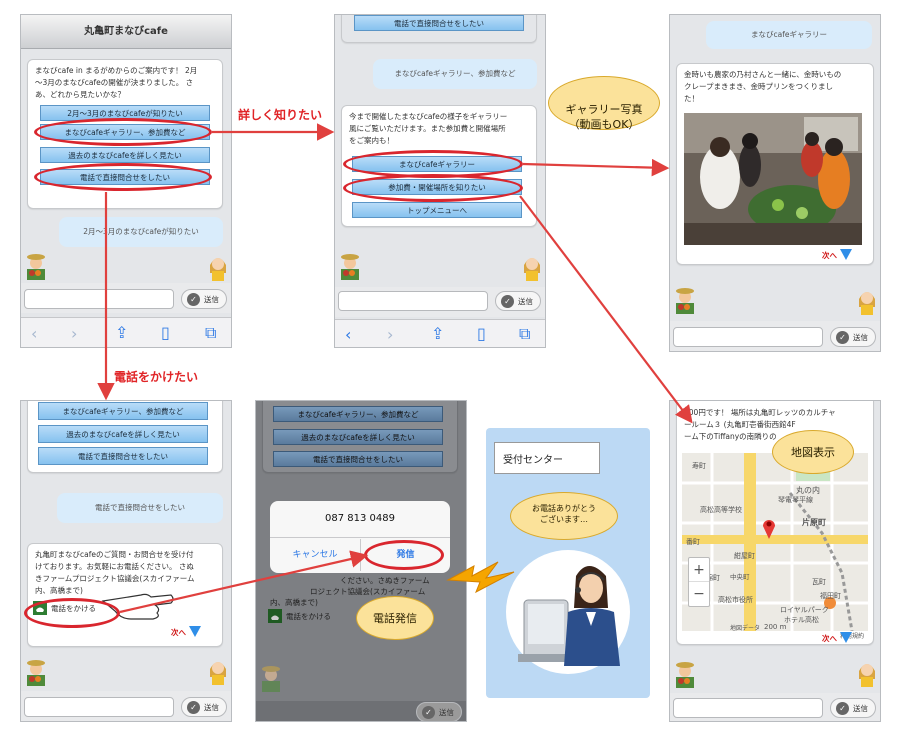 This screenshot has height=738, width=900. What do you see at coordinates (740, 424) in the screenshot?
I see `screen6-message-line2: ールーム３ (丸亀町壱番街西館4F` at bounding box center [740, 424].